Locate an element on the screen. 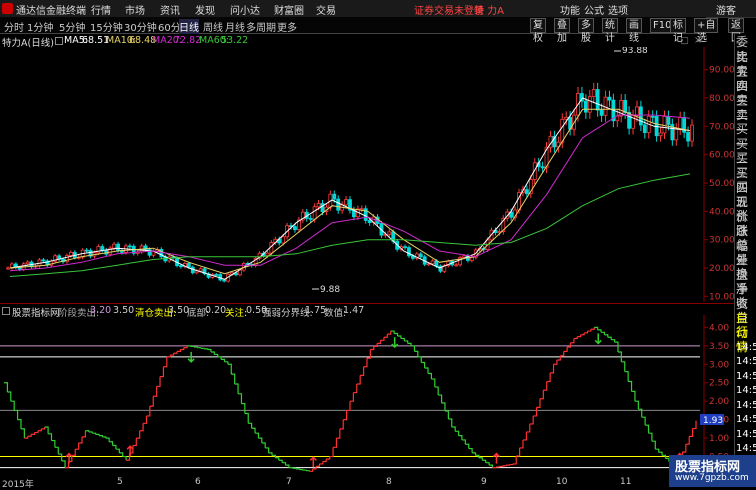 This screenshot has width=756, height=490. statistics-button: 统计 is located at coordinates (610, 31).